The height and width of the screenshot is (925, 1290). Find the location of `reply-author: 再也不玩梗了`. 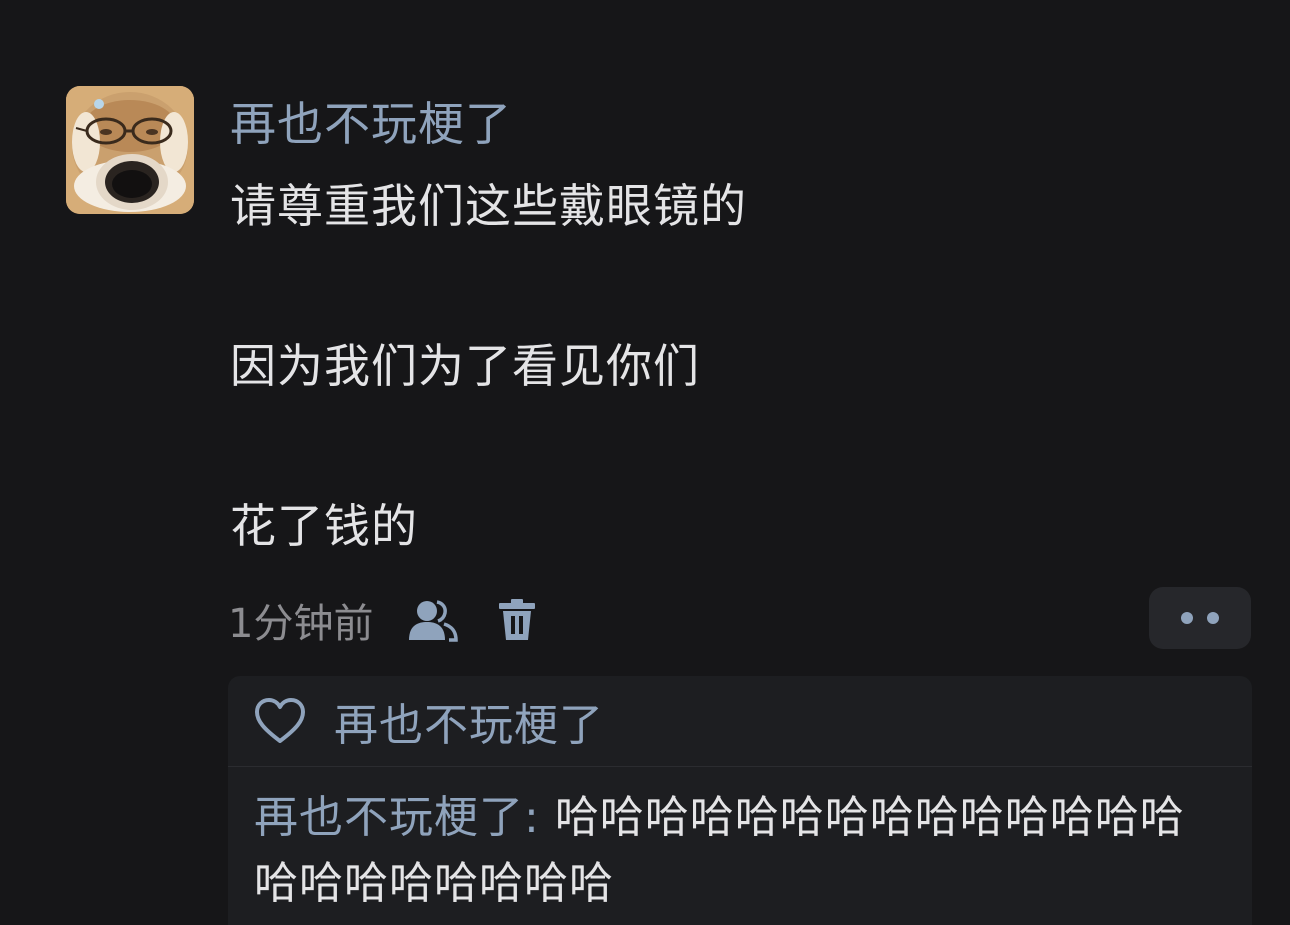

reply-author: 再也不玩梗了 is located at coordinates (389, 817).